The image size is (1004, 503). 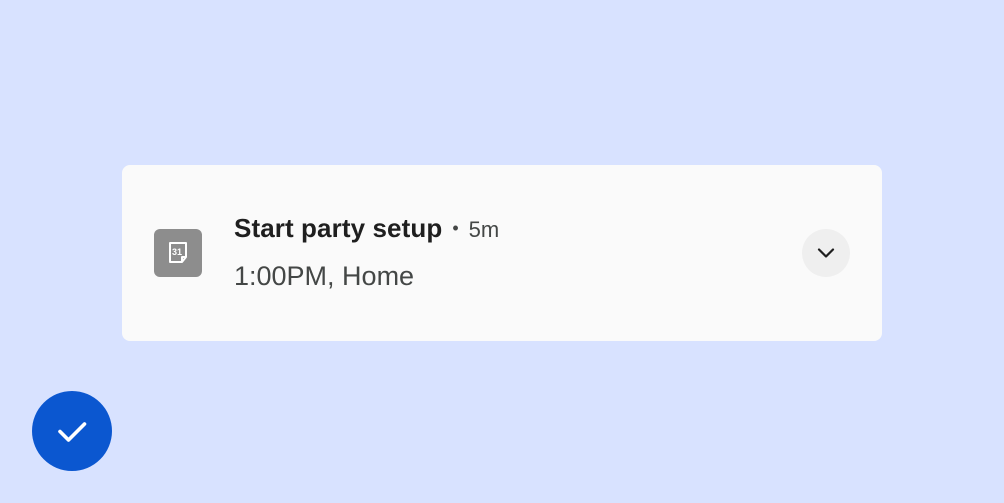 I want to click on check-icon, so click(x=72, y=432).